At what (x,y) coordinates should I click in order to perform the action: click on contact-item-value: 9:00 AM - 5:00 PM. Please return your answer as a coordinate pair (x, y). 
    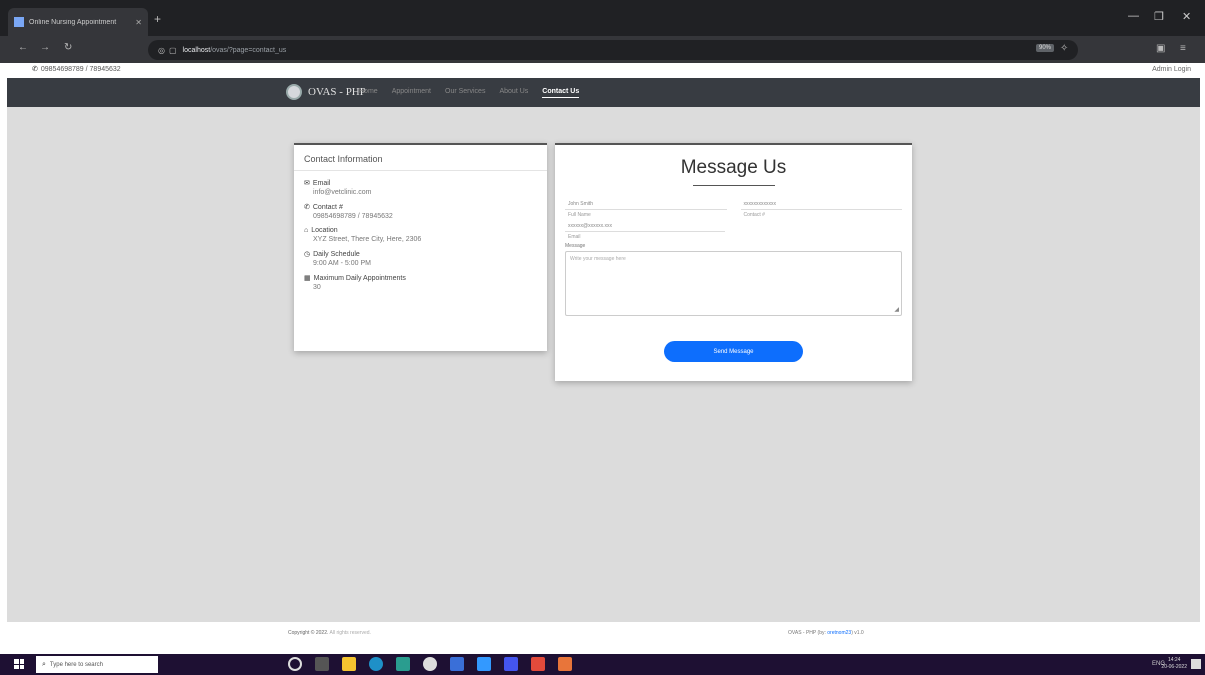
    Looking at the image, I should click on (342, 263).